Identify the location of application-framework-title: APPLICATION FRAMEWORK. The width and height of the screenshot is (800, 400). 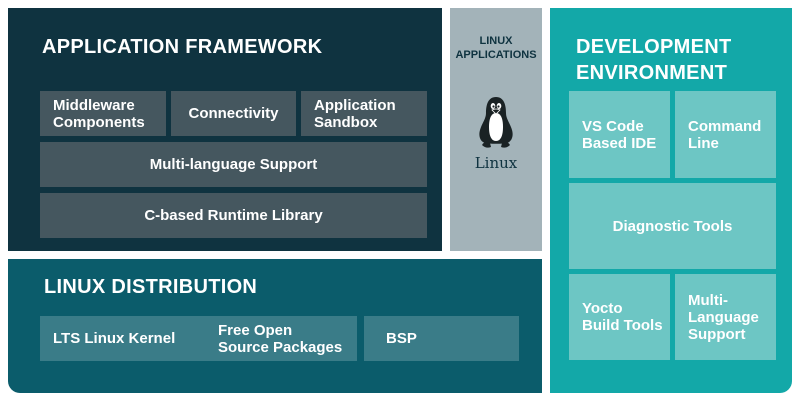
(182, 47).